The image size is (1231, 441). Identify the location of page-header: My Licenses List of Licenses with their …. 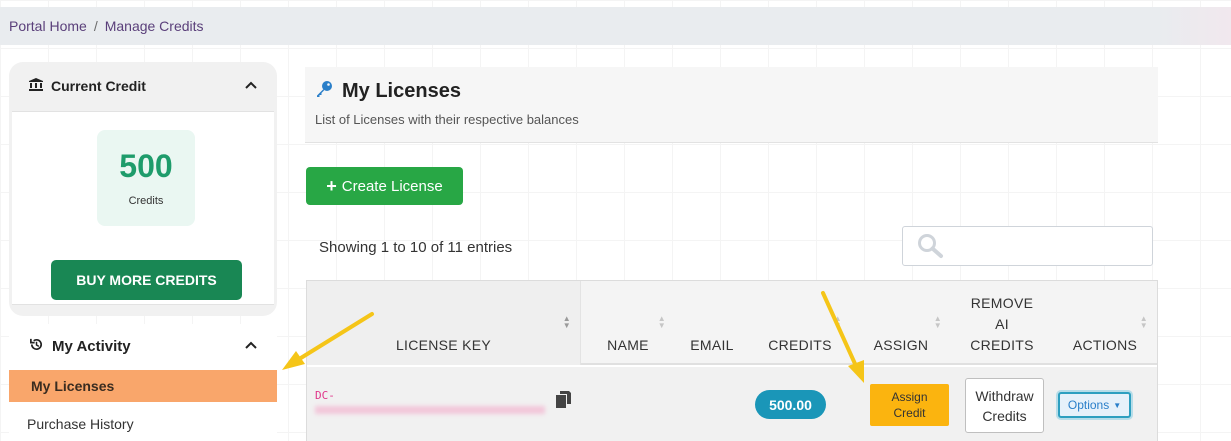
(731, 105).